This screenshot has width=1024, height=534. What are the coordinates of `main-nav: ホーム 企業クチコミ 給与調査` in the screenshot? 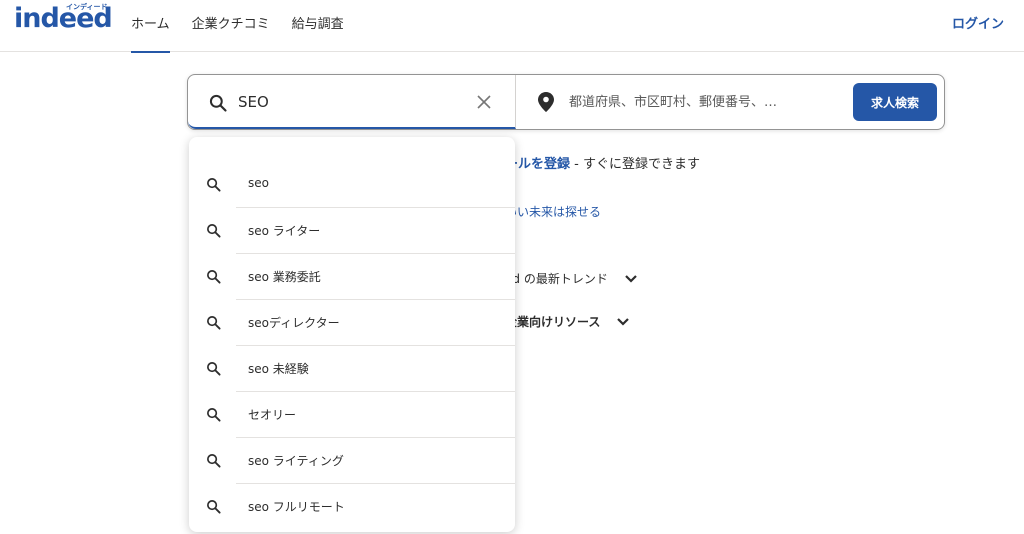 It's located at (248, 26).